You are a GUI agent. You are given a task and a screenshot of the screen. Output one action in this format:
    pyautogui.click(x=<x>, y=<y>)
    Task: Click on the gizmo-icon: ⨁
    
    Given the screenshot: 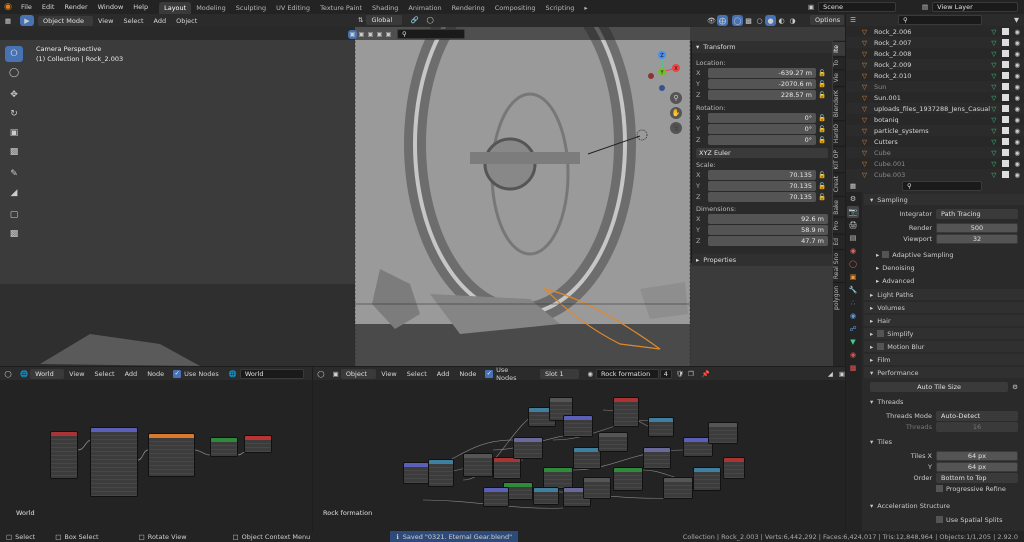 What is the action you would take?
    pyautogui.click(x=722, y=20)
    